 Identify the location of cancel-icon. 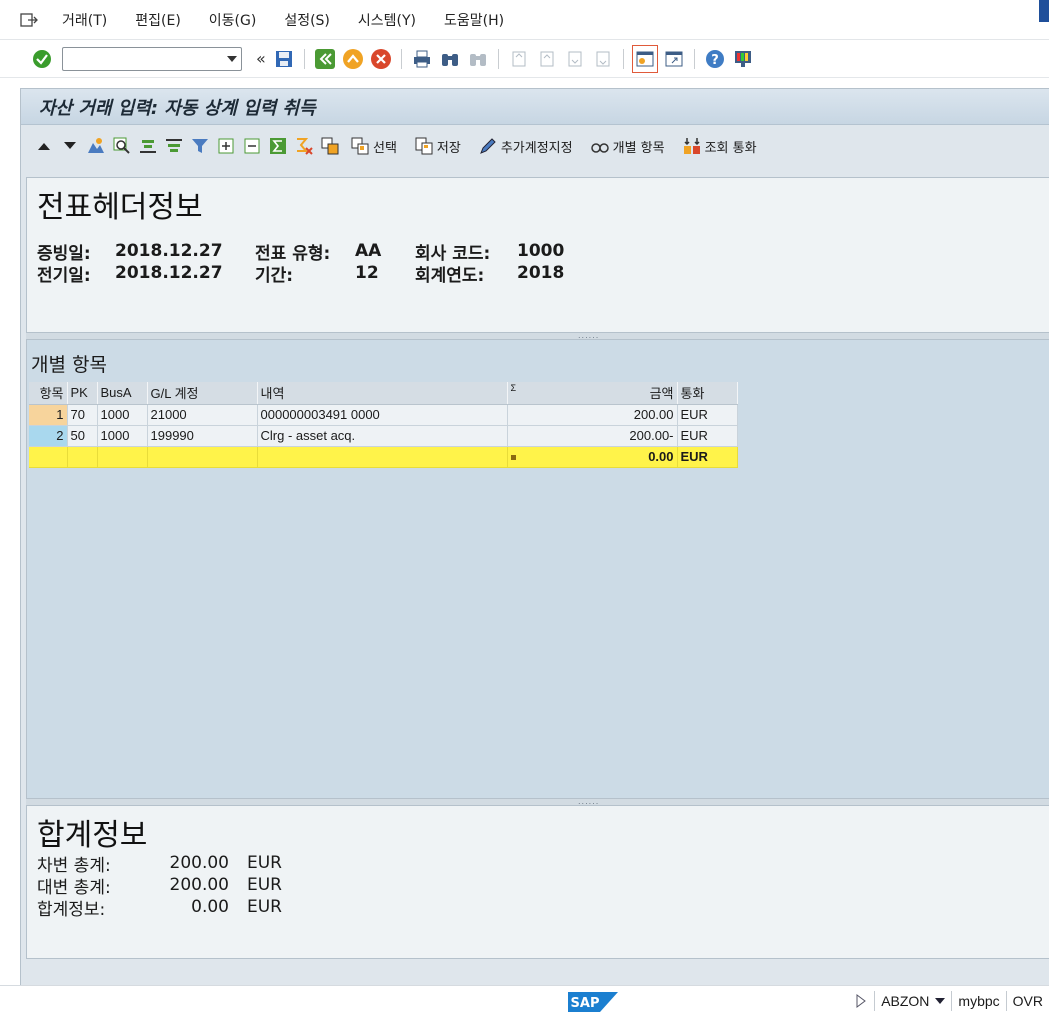
(381, 59).